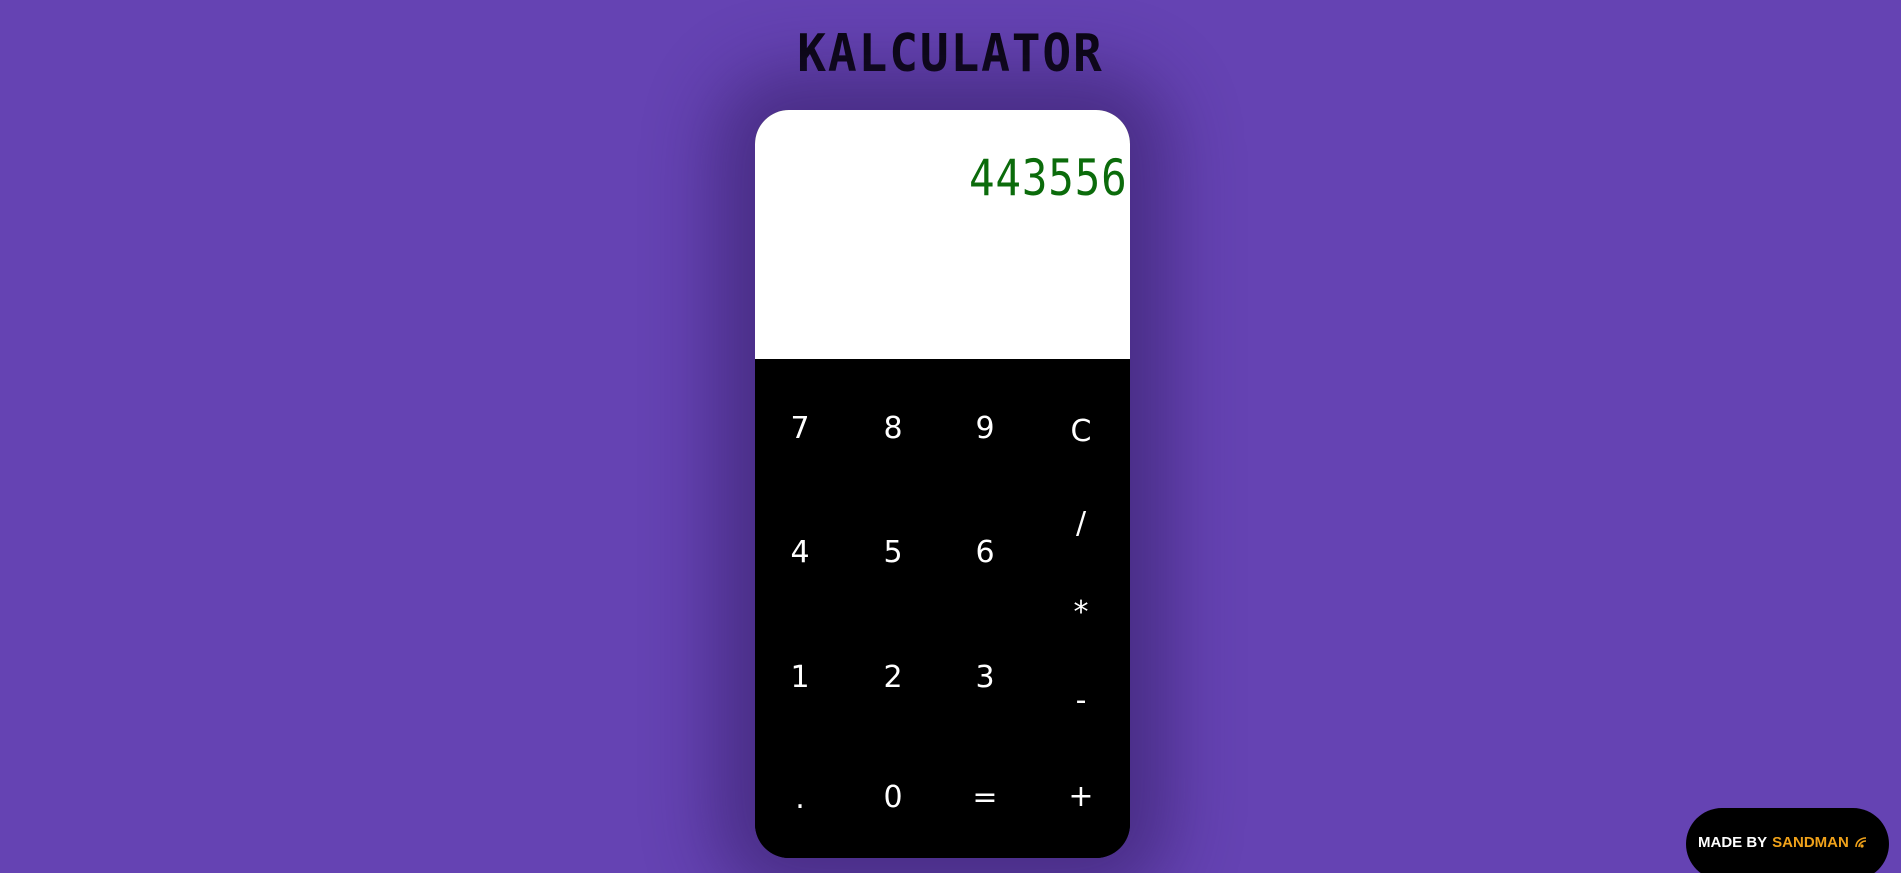 Image resolution: width=1901 pixels, height=873 pixels. Describe the element at coordinates (1048, 178) in the screenshot. I see `display-value: 443556` at that location.